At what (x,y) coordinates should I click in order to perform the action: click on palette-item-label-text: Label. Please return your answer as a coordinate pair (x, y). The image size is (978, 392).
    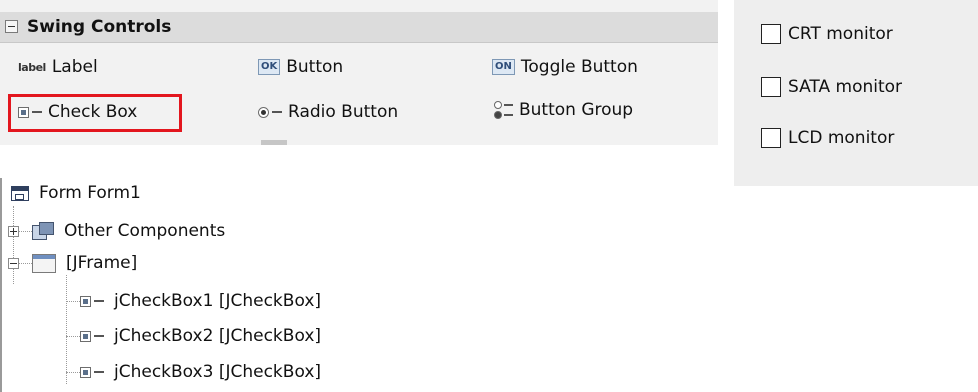
    Looking at the image, I should click on (74, 67).